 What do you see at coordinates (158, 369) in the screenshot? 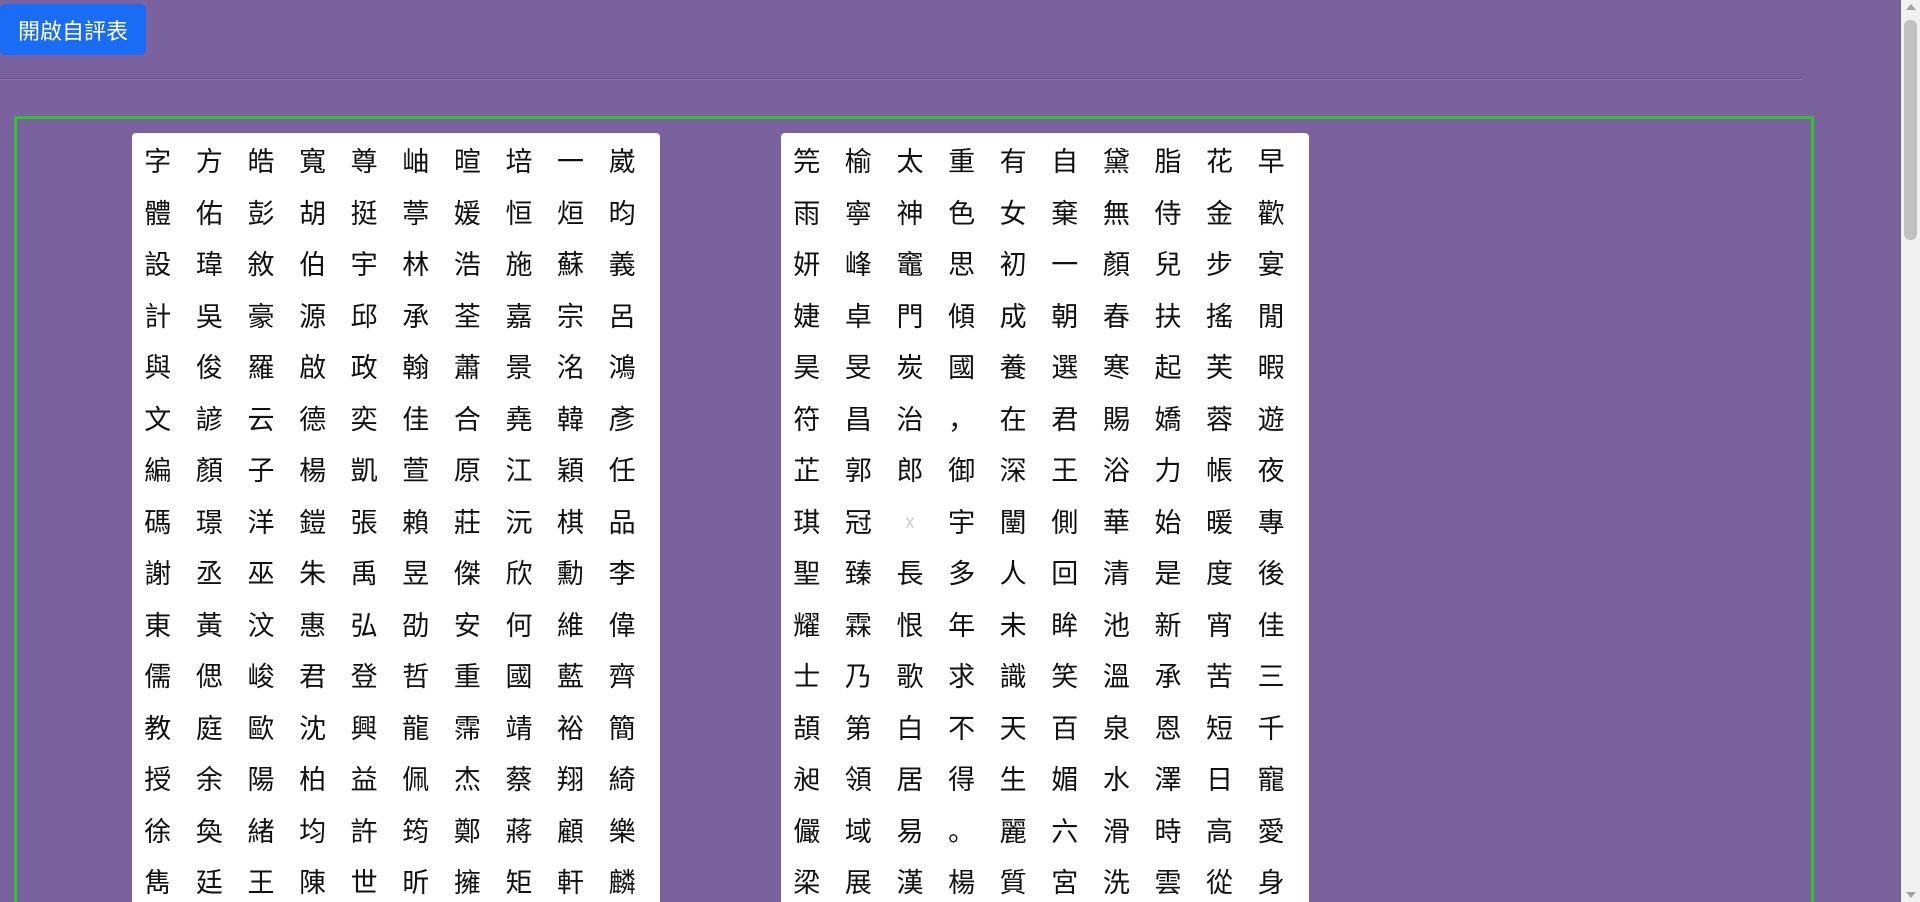
I see `character-cell: 與` at bounding box center [158, 369].